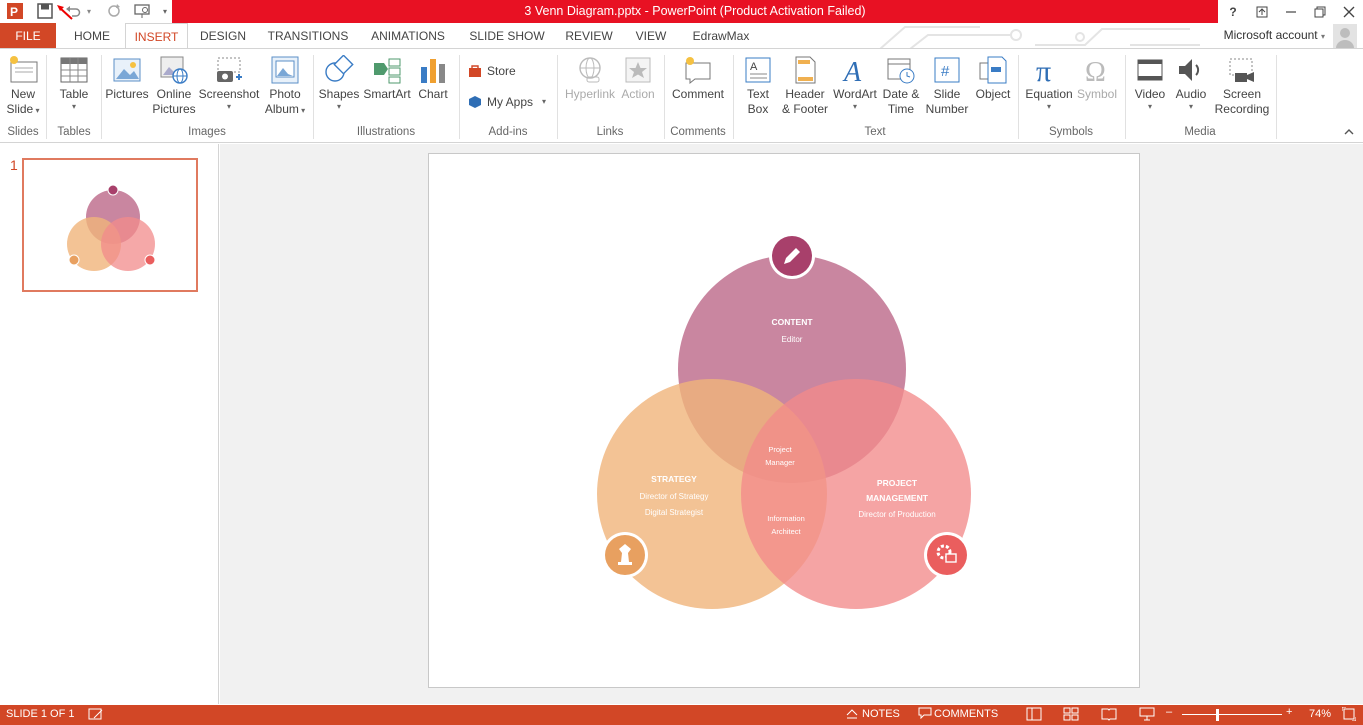 This screenshot has height=725, width=1363. I want to click on screenshot-button: Screenshot ▾, so click(229, 82).